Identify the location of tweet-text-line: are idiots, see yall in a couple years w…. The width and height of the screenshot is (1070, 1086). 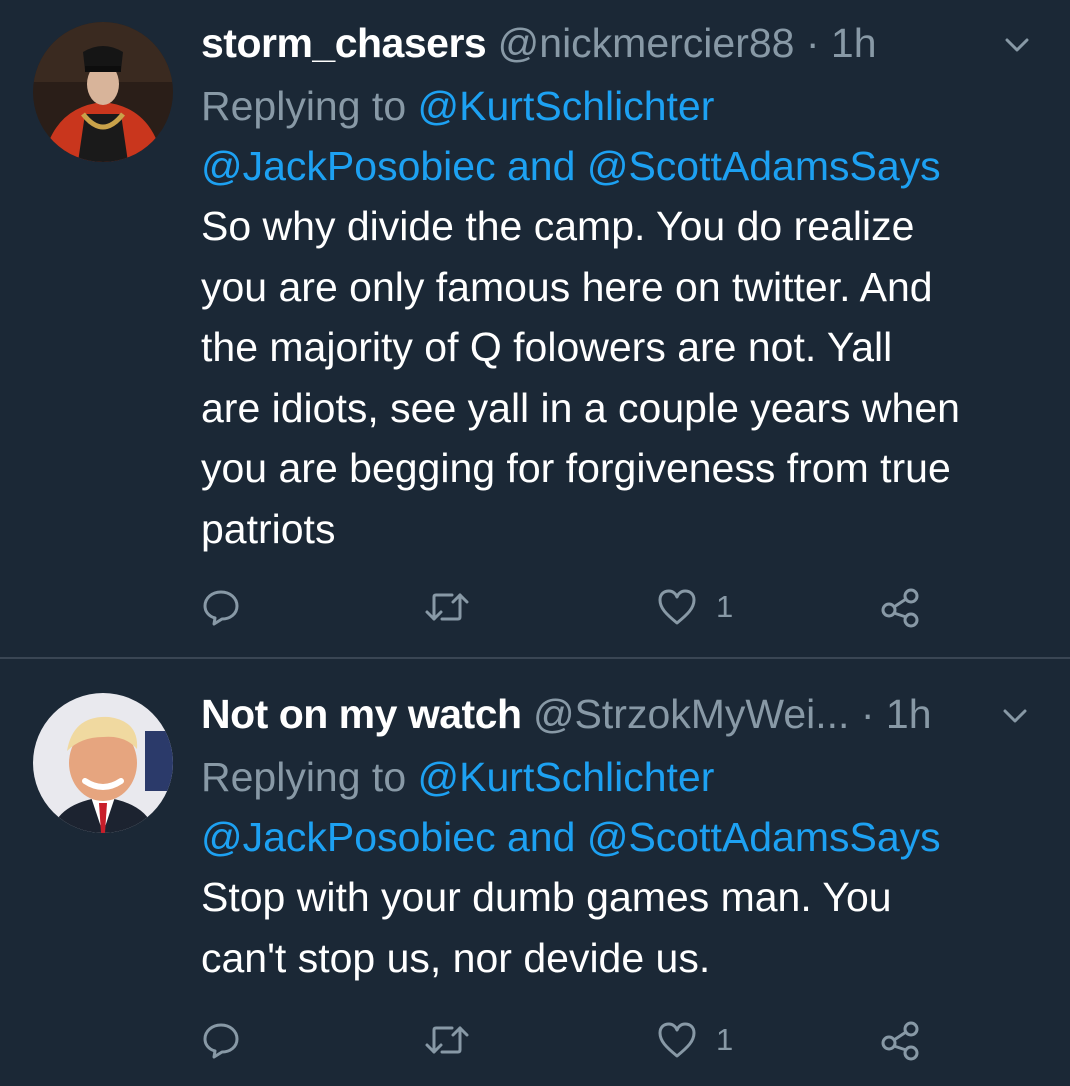
(580, 407).